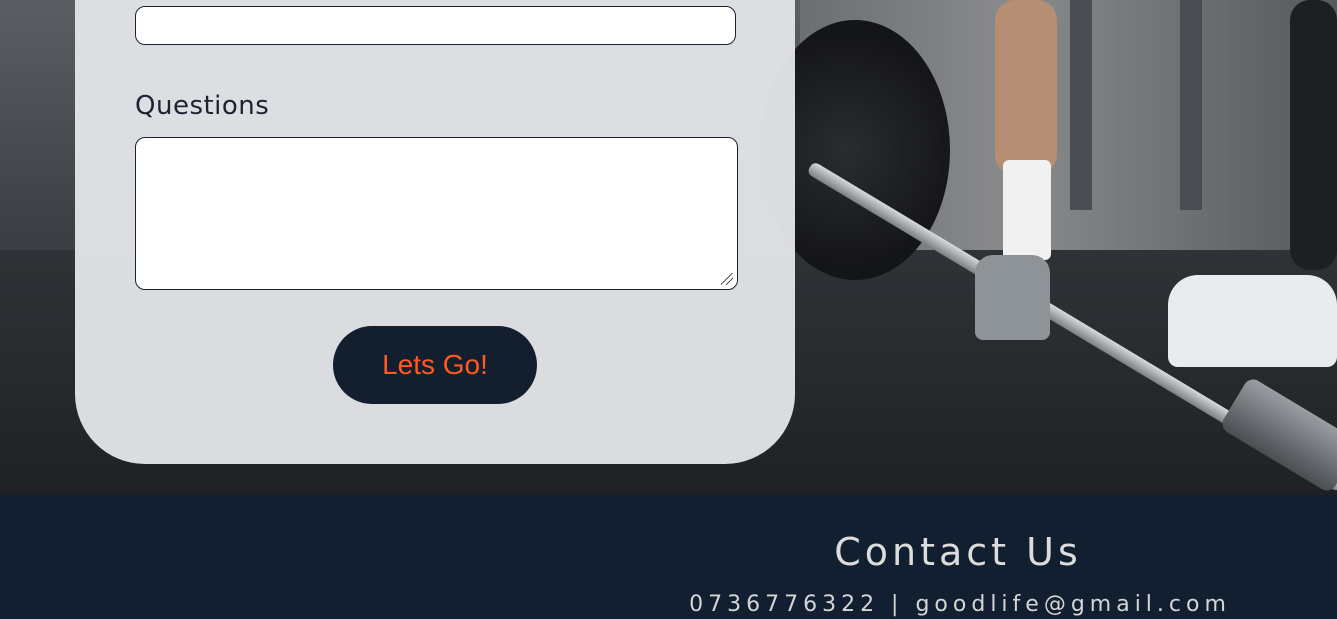 The width and height of the screenshot is (1337, 619). I want to click on resize-grip-icon, so click(727, 279).